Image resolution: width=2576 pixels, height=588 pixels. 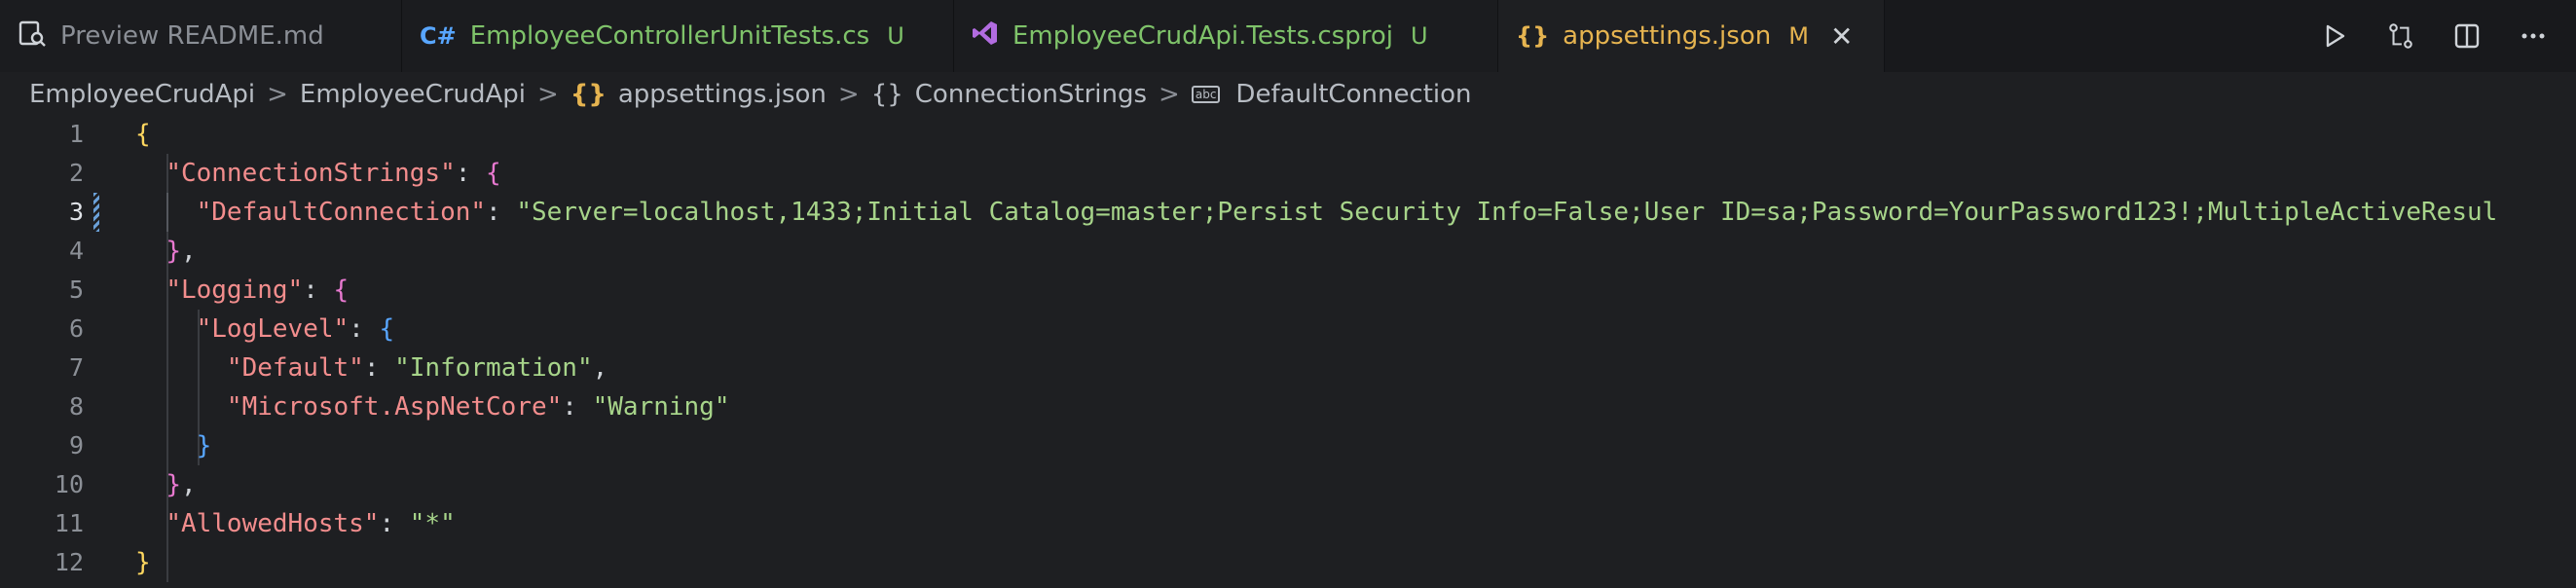 I want to click on code-line-11: 11 "AllowedHosts": "*", so click(x=1288, y=523).